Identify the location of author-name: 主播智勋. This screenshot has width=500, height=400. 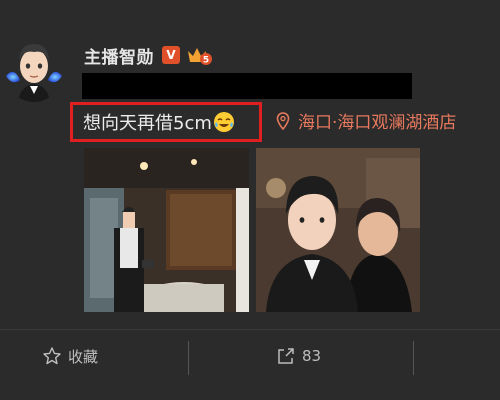
(119, 55).